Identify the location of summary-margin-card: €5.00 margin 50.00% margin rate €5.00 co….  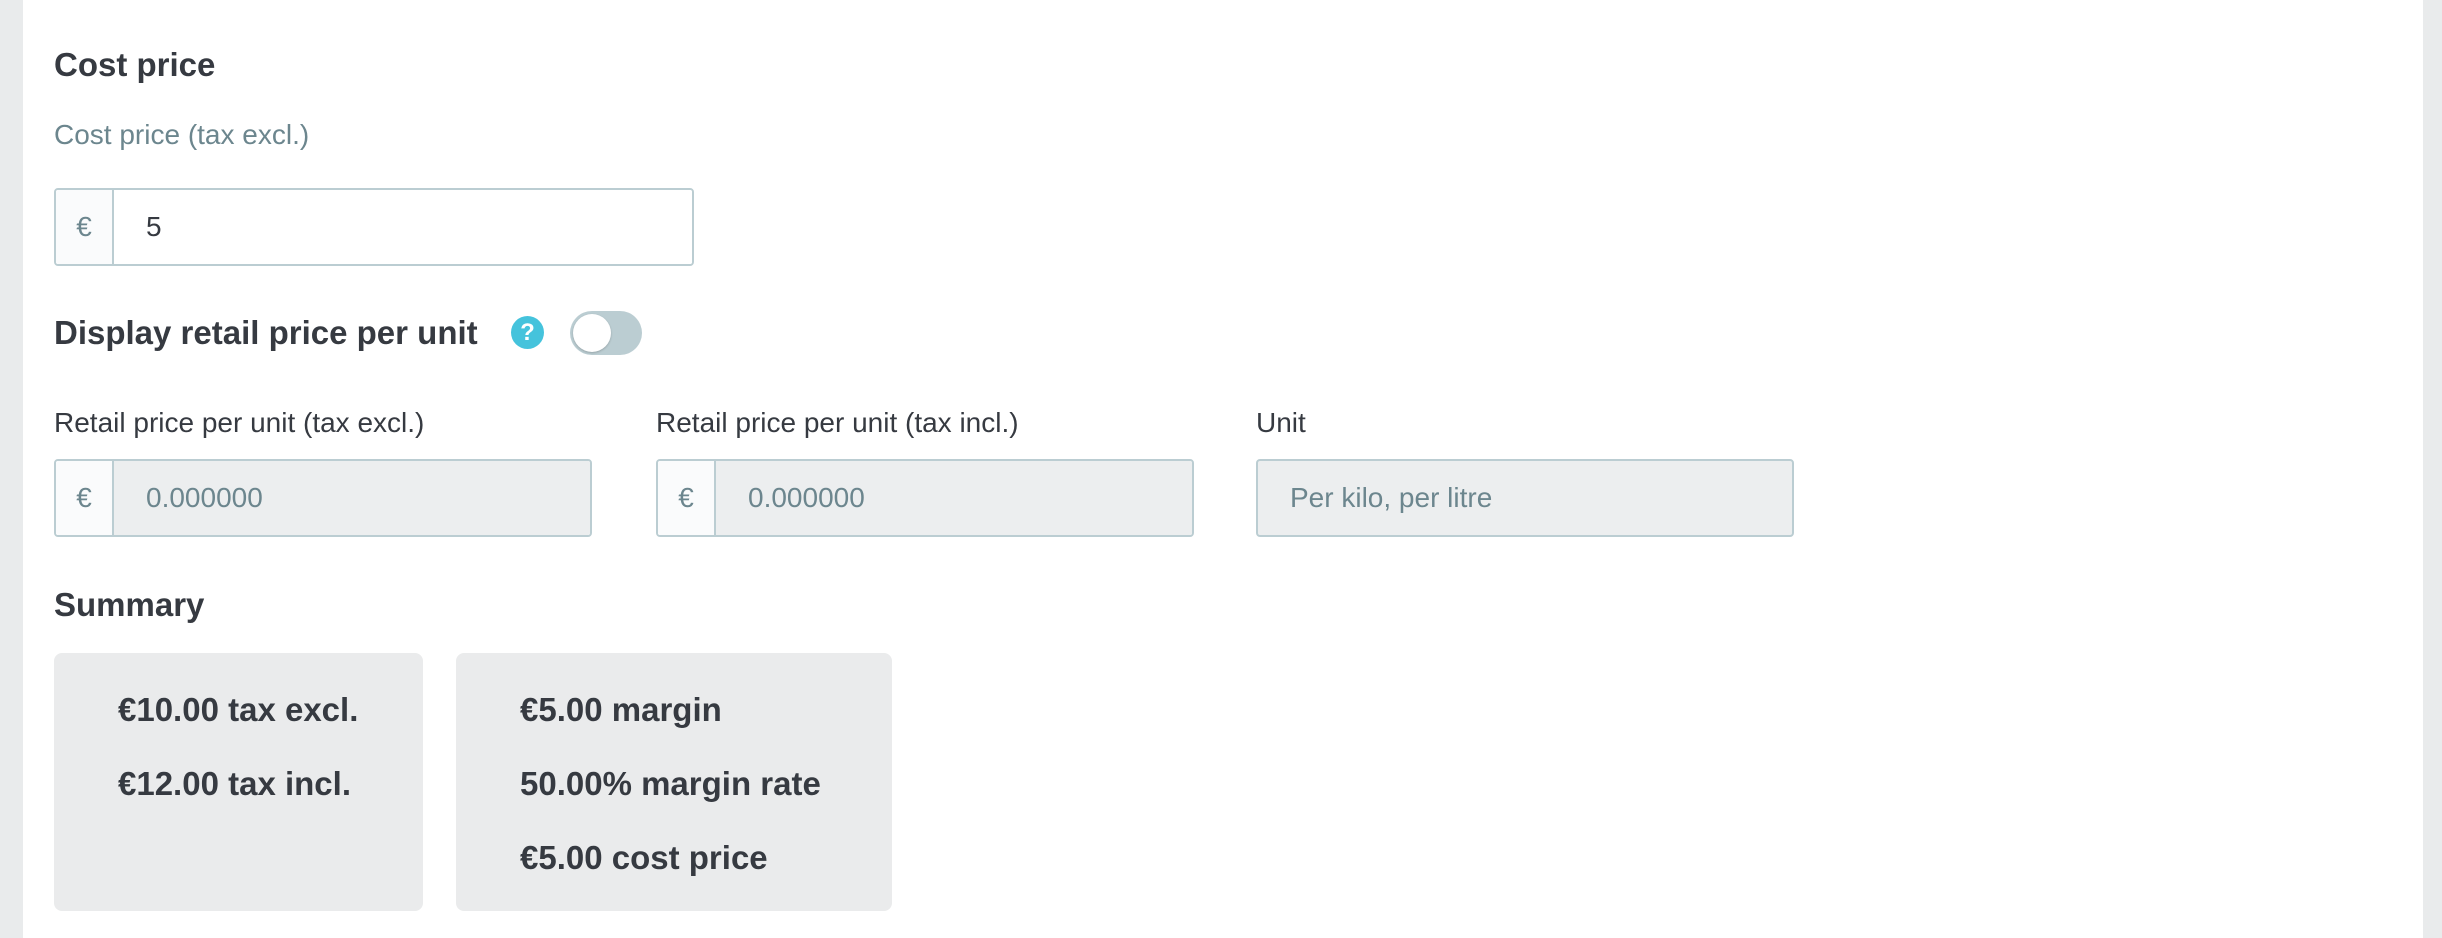
(674, 782).